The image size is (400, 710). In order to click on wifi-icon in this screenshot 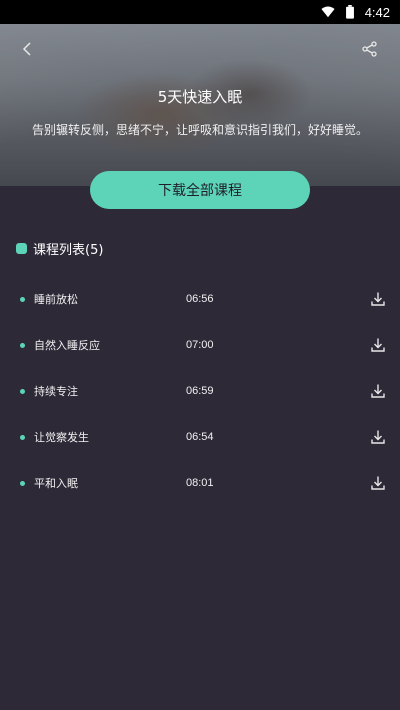, I will do `click(328, 12)`.